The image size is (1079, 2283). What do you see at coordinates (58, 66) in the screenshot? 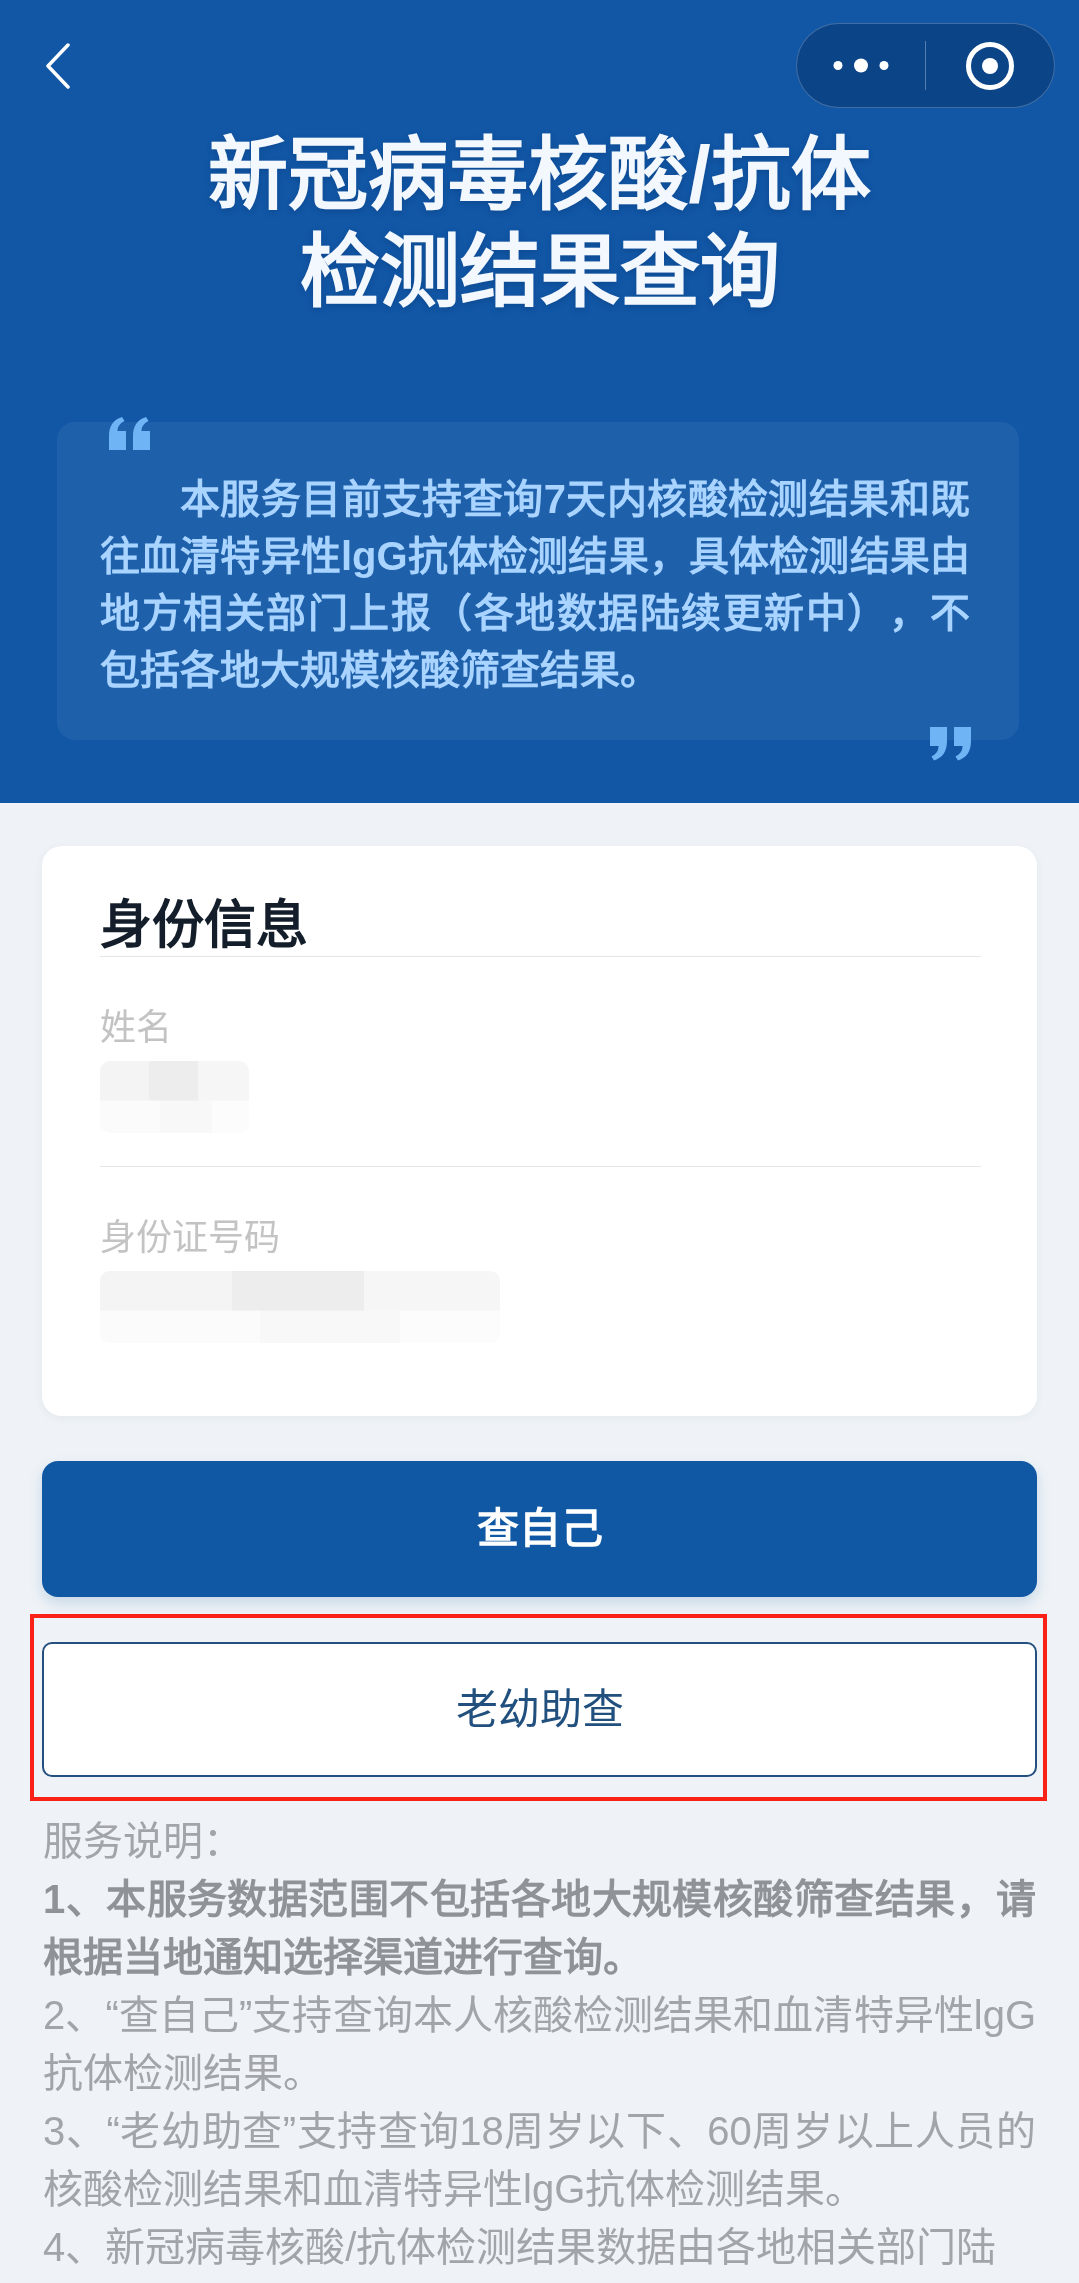
I see `back-icon` at bounding box center [58, 66].